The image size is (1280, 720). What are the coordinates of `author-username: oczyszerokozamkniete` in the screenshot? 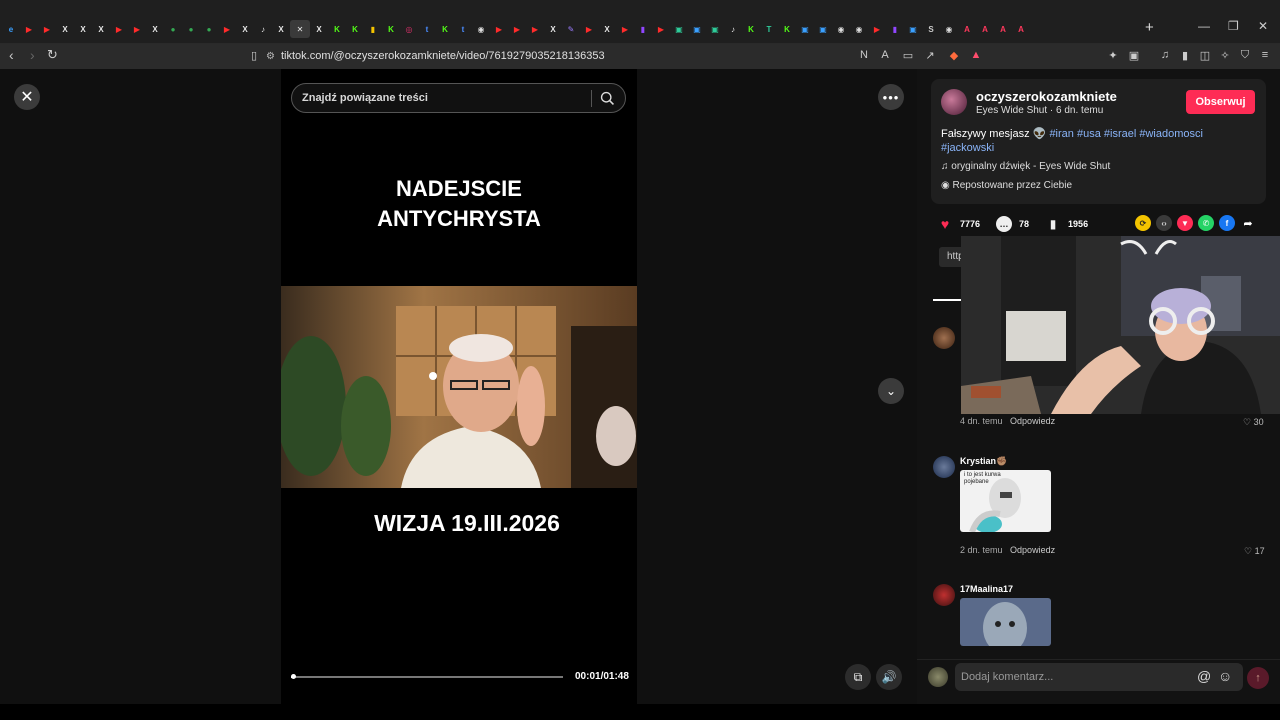 It's located at (1046, 96).